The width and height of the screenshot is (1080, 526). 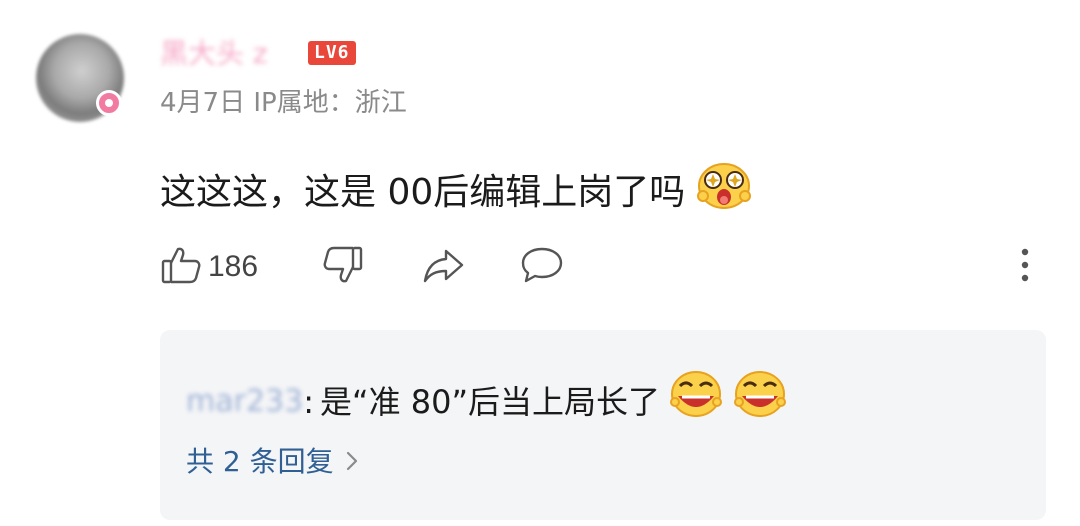 I want to click on reply-text: 是“准 80”后当上局长了, so click(x=490, y=401).